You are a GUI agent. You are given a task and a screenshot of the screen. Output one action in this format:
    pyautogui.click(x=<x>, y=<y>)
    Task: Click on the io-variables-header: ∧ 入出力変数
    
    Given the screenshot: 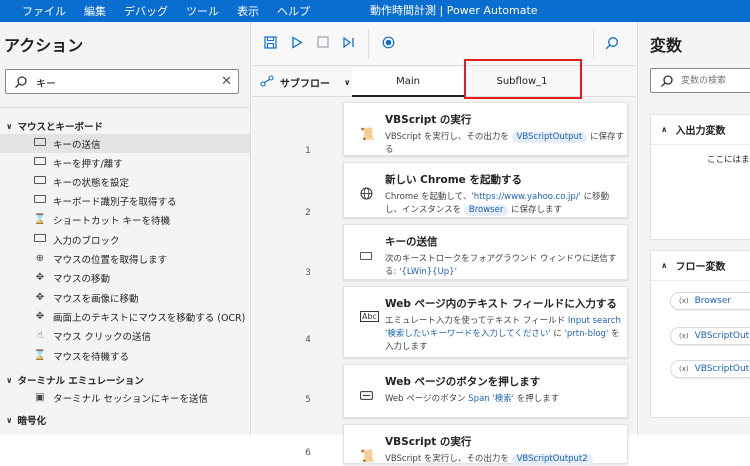 What is the action you would take?
    pyautogui.click(x=700, y=130)
    